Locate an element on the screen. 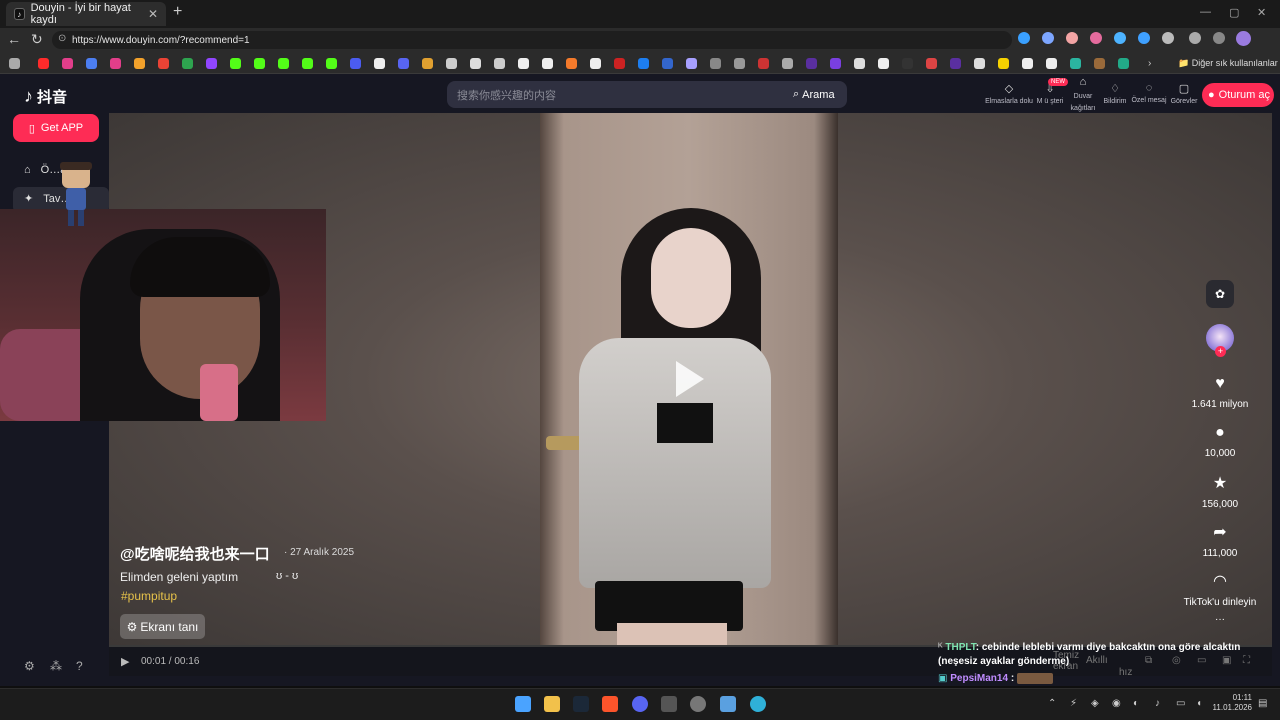 This screenshot has width=1280, height=720. network-icon: ▭ is located at coordinates (1180, 703).